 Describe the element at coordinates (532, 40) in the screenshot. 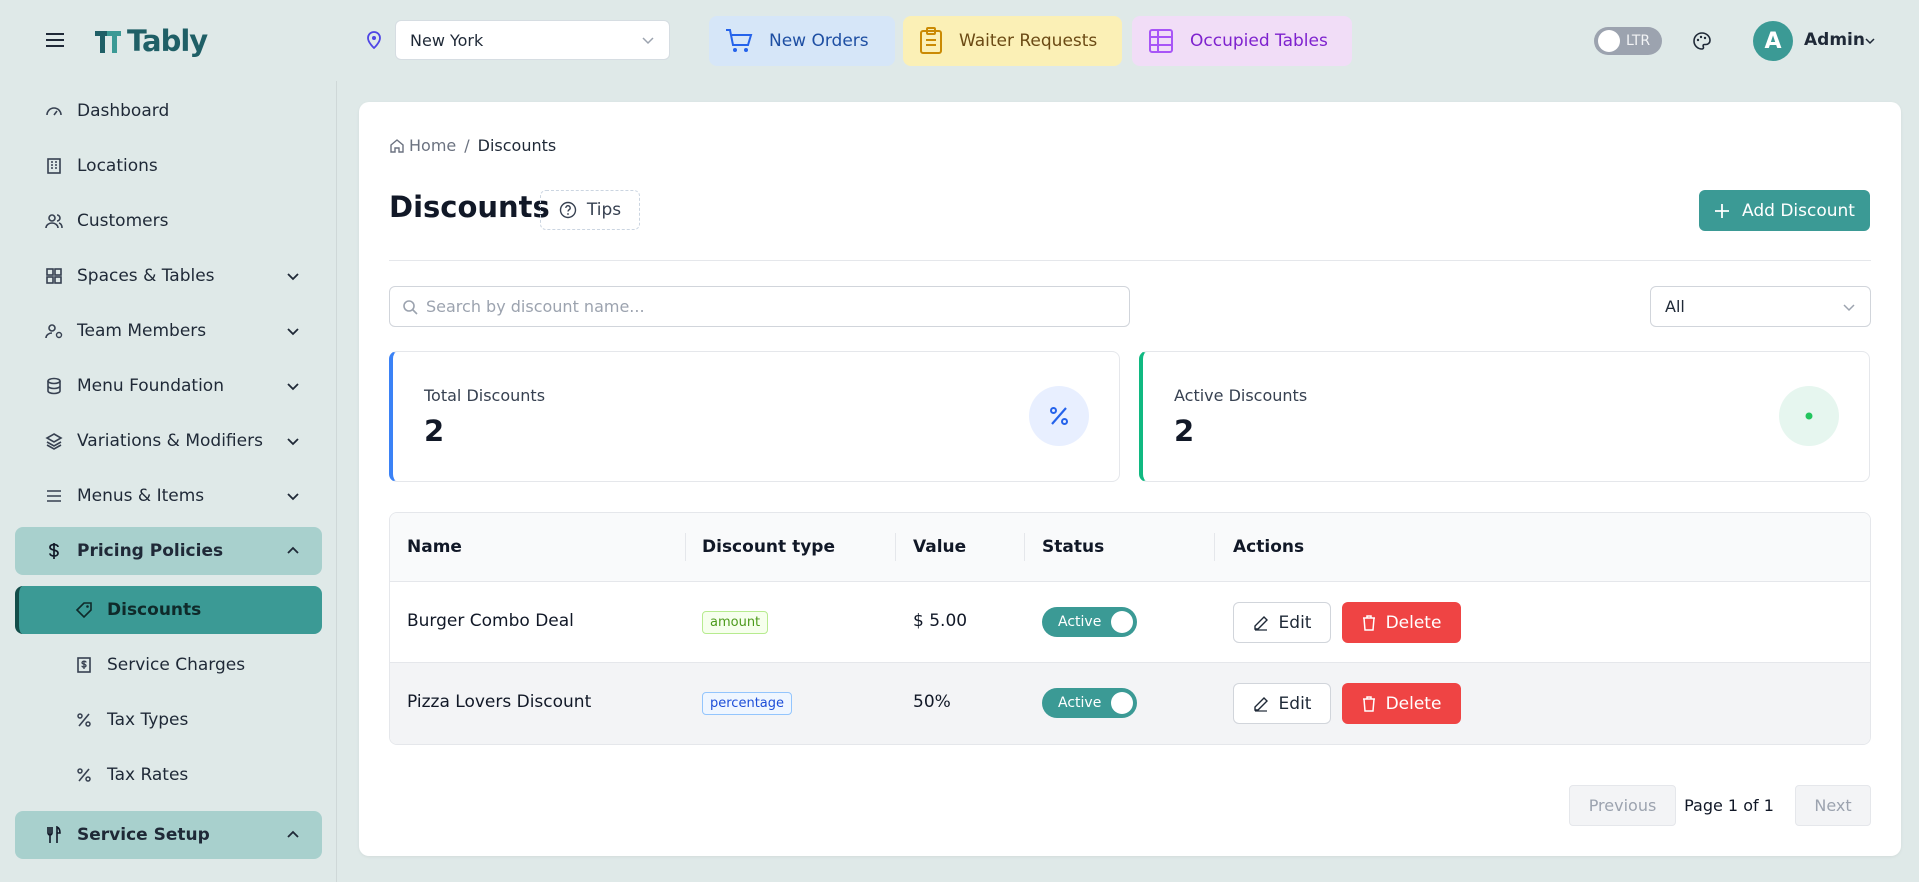

I see `location-select: New York` at that location.